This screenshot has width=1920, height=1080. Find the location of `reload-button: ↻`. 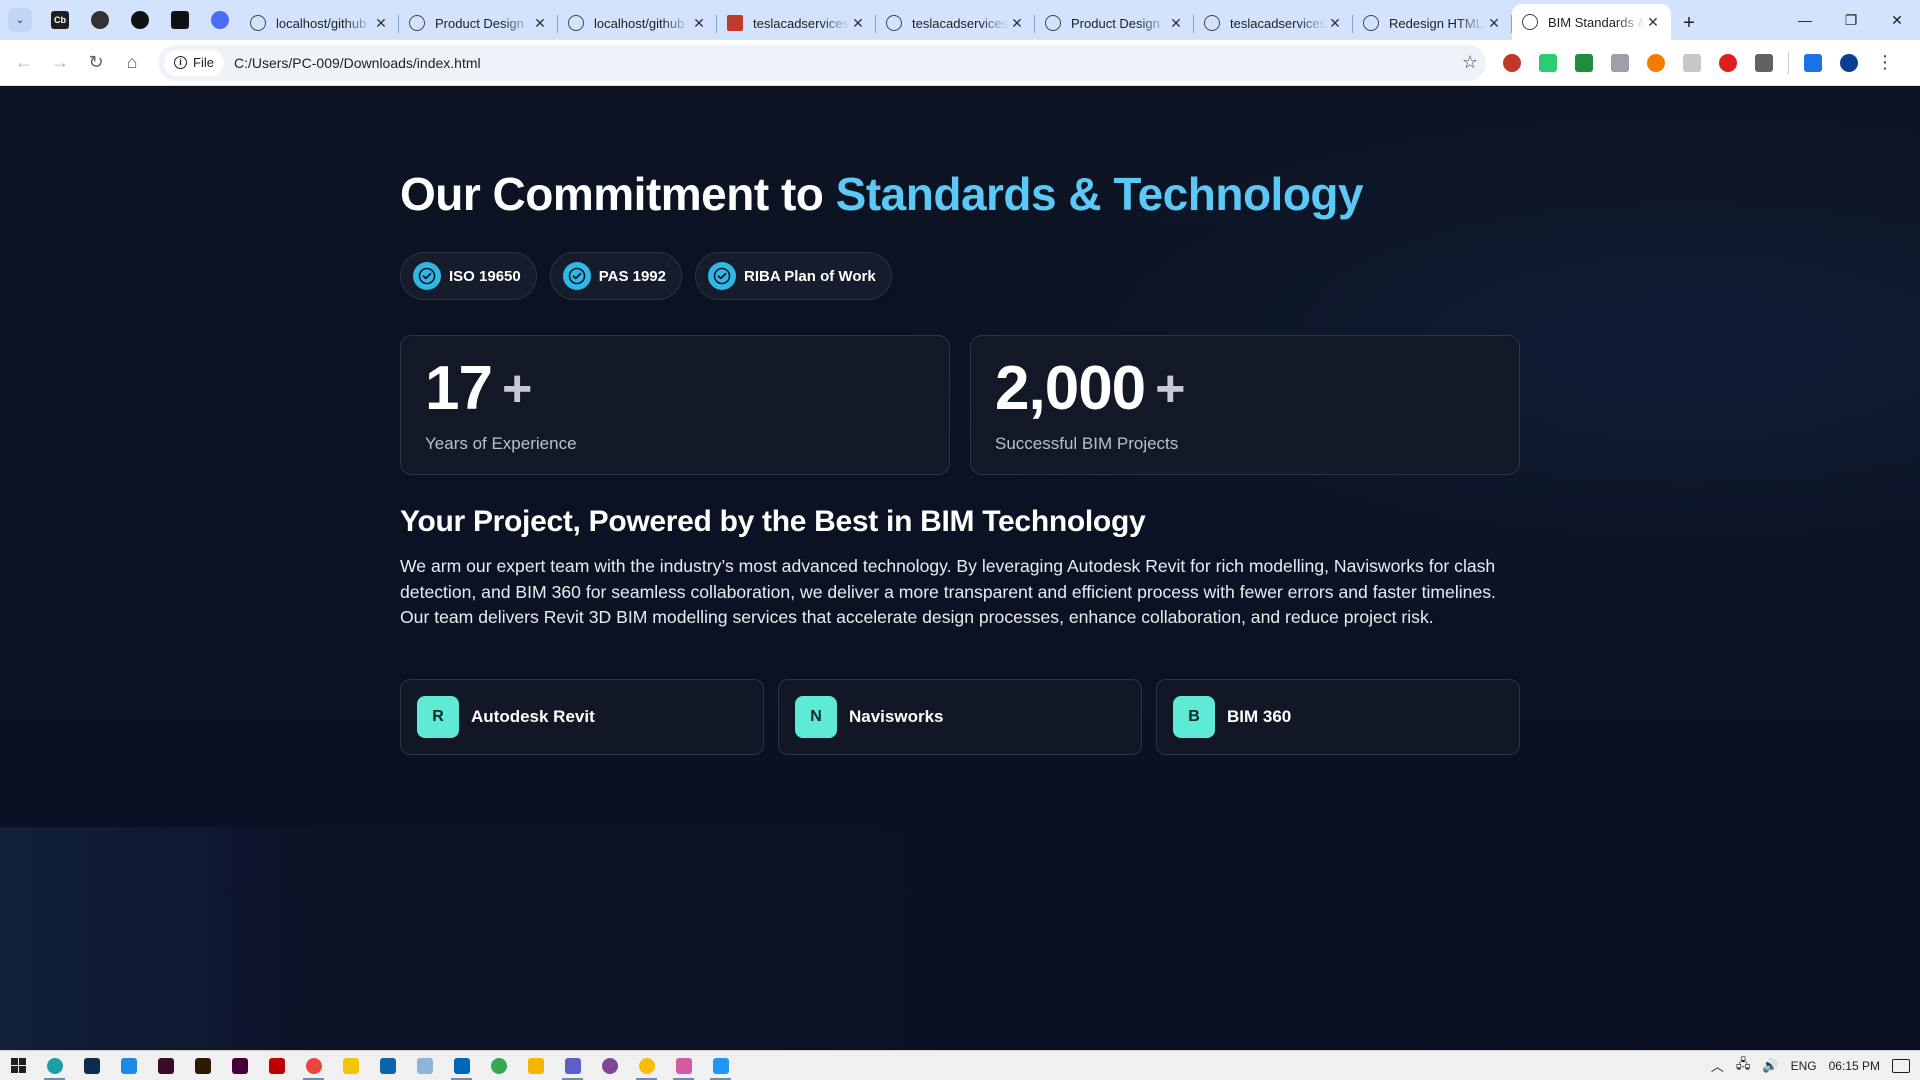

reload-button: ↻ is located at coordinates (96, 63).